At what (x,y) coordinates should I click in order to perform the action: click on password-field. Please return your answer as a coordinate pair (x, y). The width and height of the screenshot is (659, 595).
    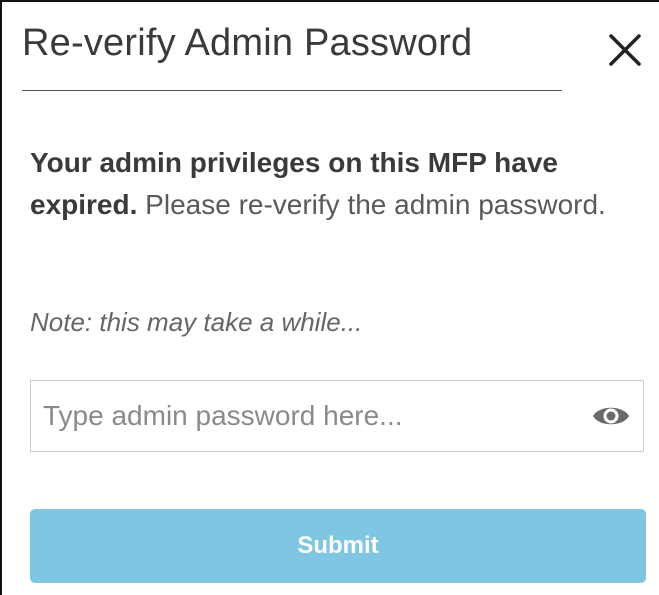
    Looking at the image, I should click on (337, 416).